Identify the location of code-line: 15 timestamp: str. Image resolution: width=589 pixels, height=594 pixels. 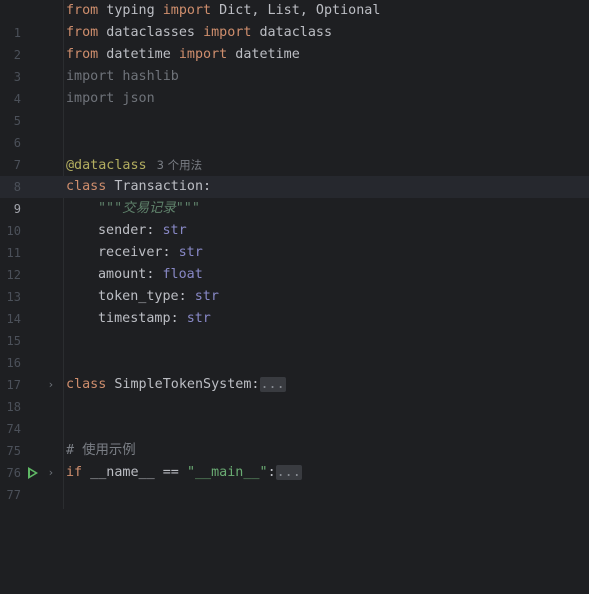
(294, 328).